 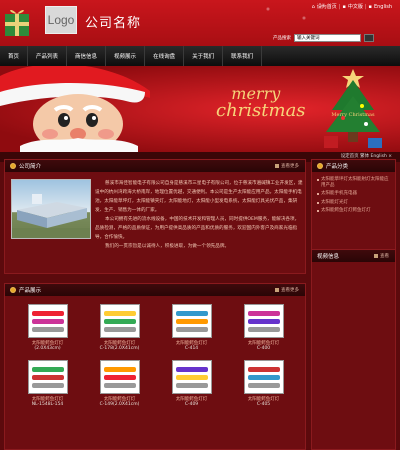 I want to click on video-header: 视频信息 查看, so click(x=353, y=256).